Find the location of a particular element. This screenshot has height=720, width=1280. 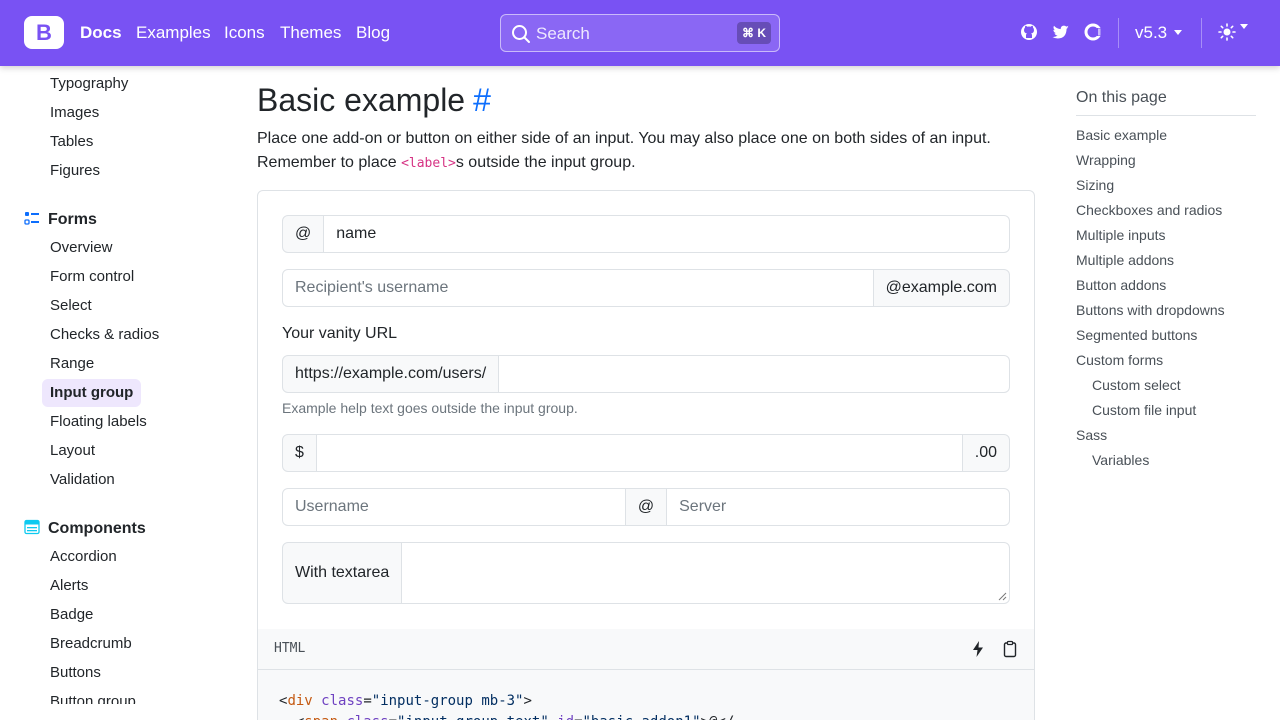

example-com-addon: @example.com is located at coordinates (941, 288).